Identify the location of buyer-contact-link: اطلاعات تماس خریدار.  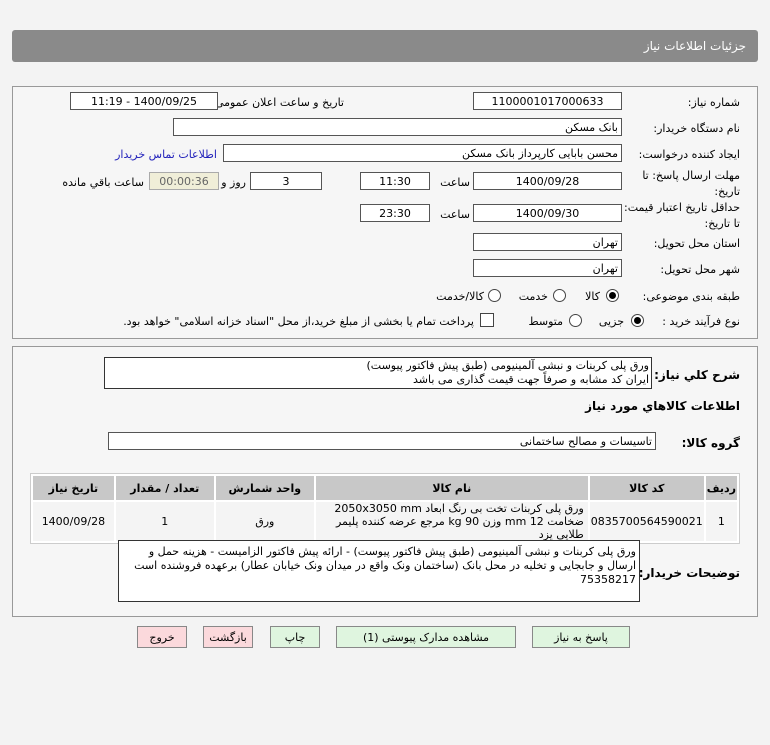
(166, 154).